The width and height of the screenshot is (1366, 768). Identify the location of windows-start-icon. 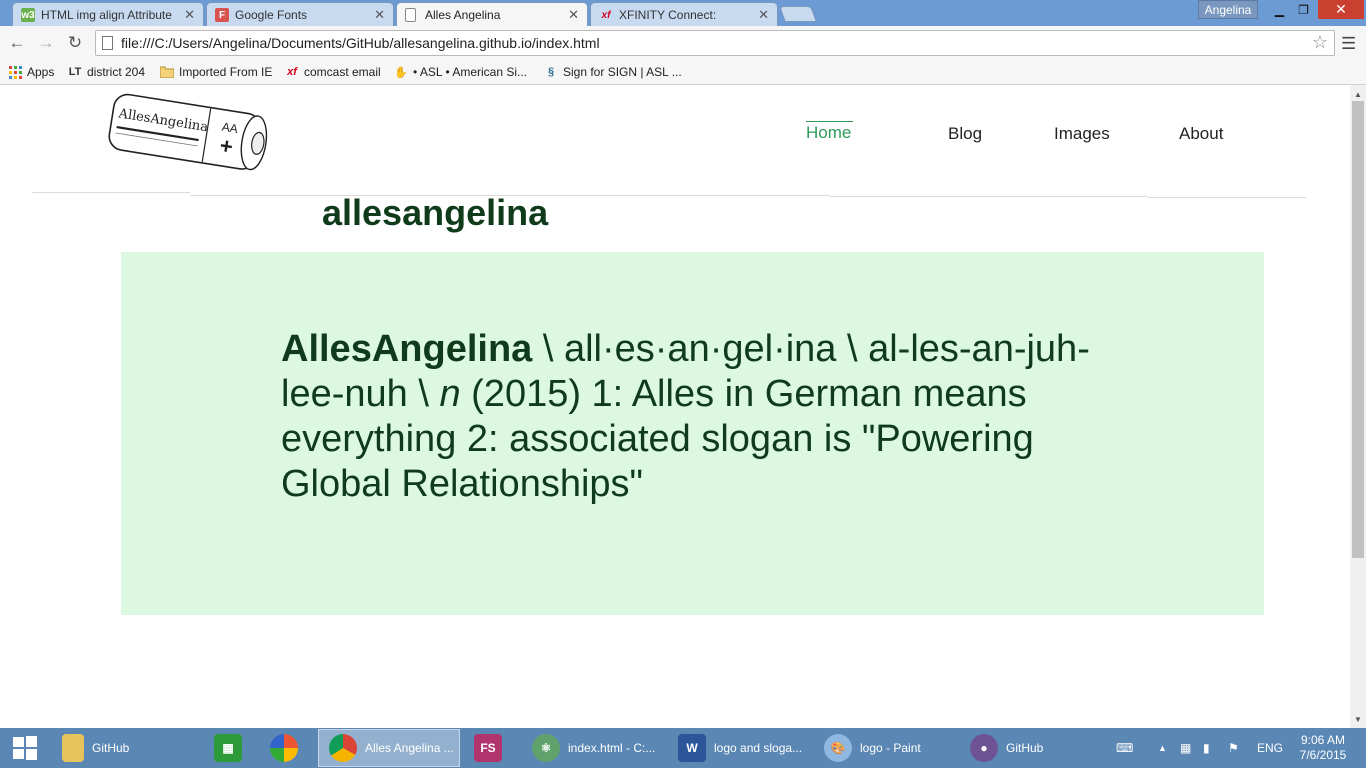
(25, 748).